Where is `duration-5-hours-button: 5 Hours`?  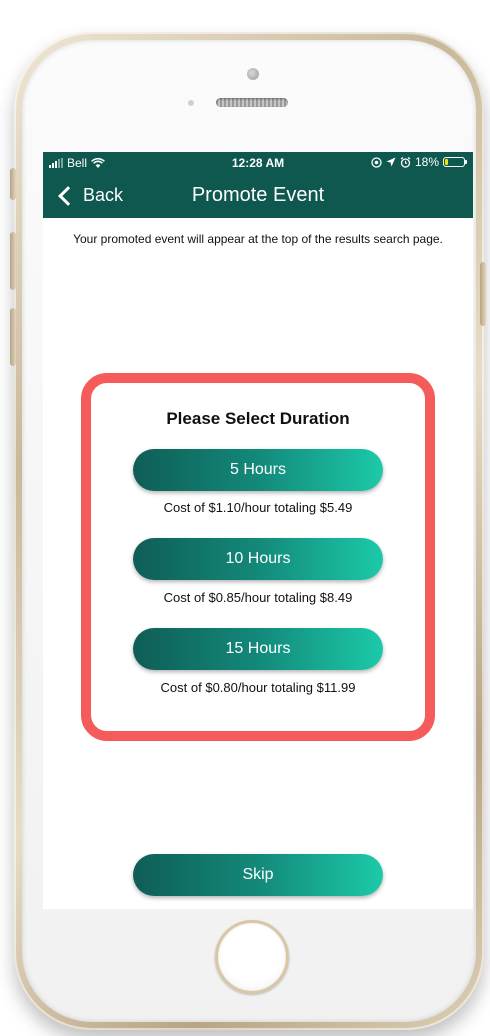
duration-5-hours-button: 5 Hours is located at coordinates (258, 470).